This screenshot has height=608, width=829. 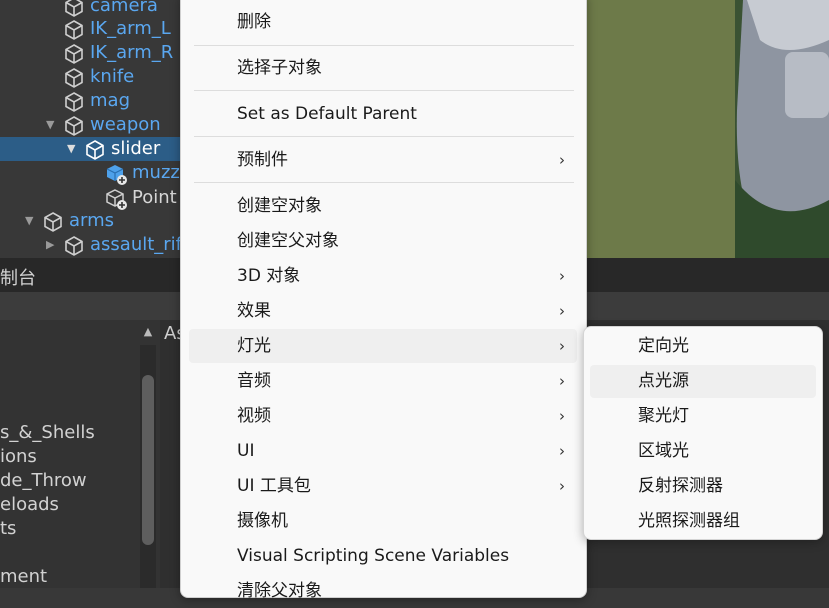 What do you see at coordinates (680, 486) in the screenshot?
I see `submenu-item-label: 反射探测器` at bounding box center [680, 486].